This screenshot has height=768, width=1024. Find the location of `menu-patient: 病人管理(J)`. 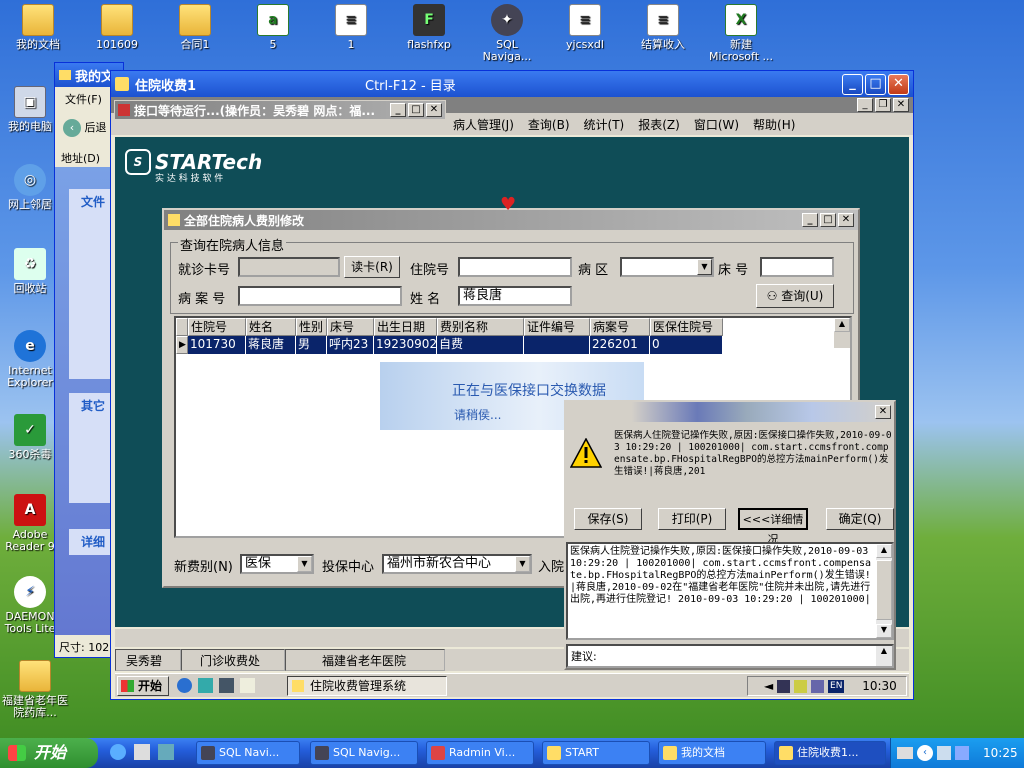

menu-patient: 病人管理(J) is located at coordinates (483, 124).